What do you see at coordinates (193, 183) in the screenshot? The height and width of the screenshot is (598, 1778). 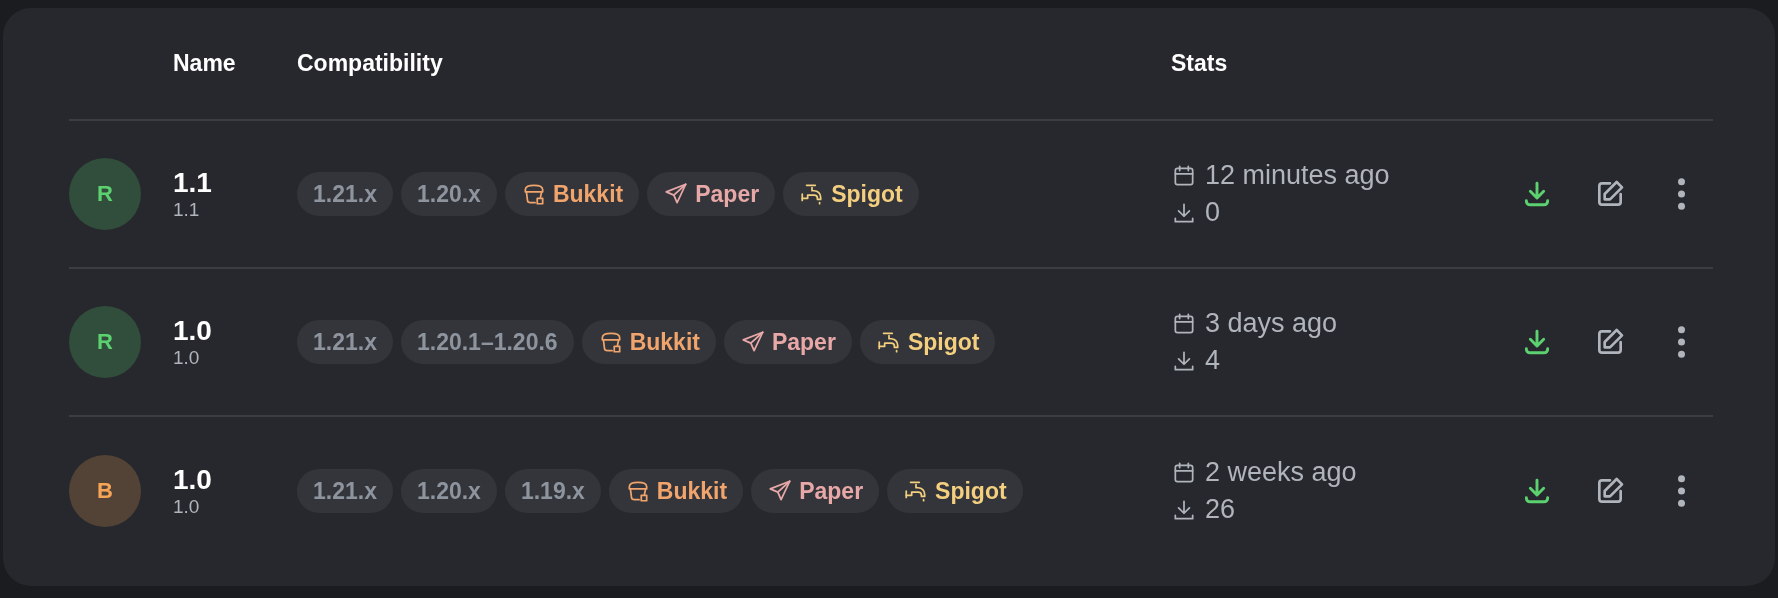 I see `version-name: 1.1` at bounding box center [193, 183].